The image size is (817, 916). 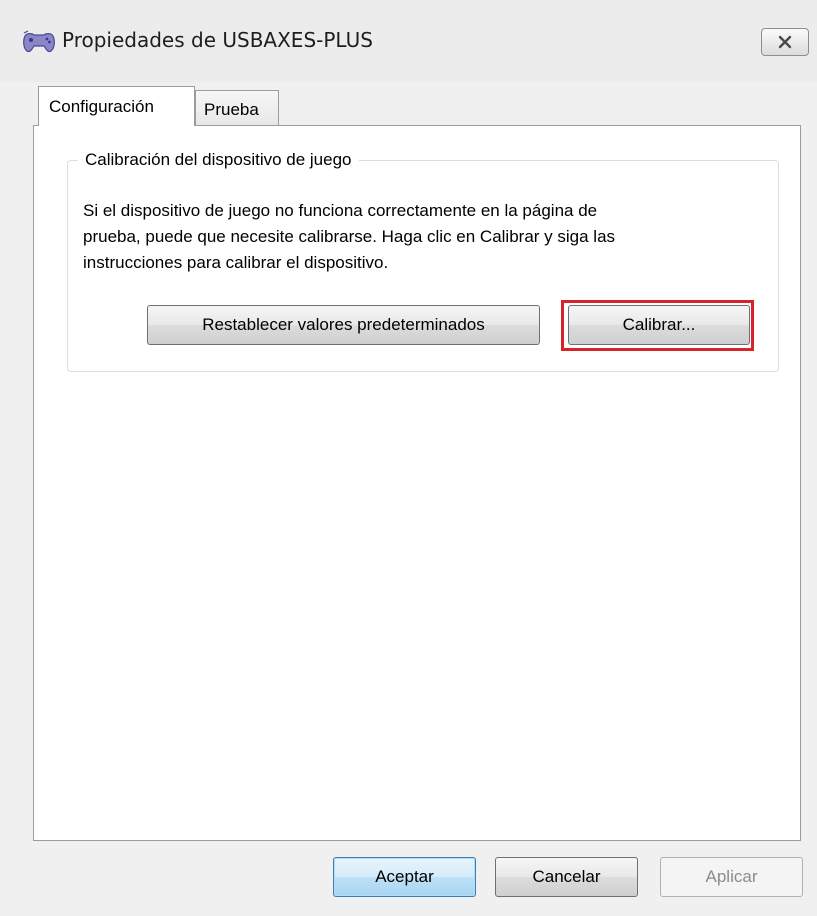 I want to click on tab-configuracion: Configuración, so click(x=116, y=106).